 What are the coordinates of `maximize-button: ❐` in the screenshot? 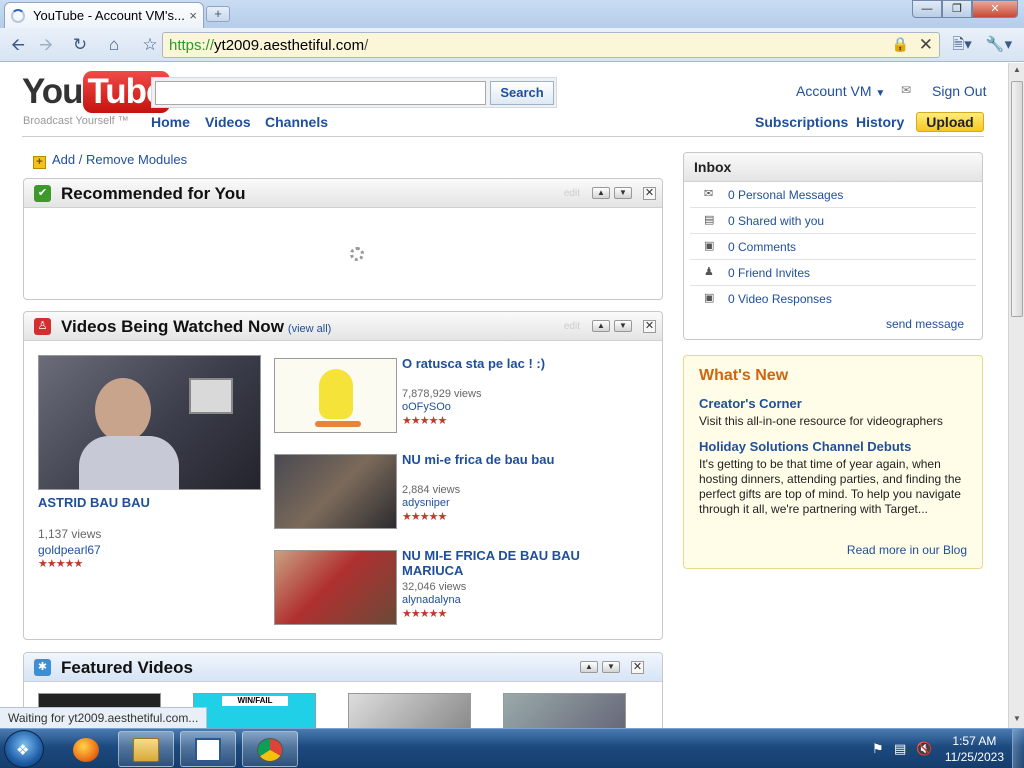 It's located at (957, 9).